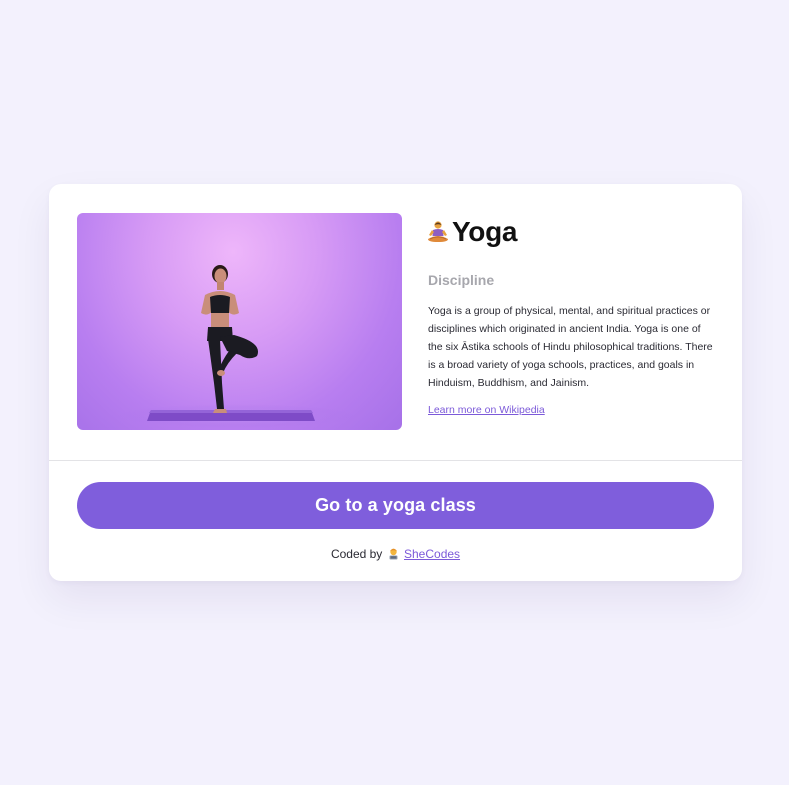  I want to click on footer-credit: Coded by SheCodes, so click(395, 554).